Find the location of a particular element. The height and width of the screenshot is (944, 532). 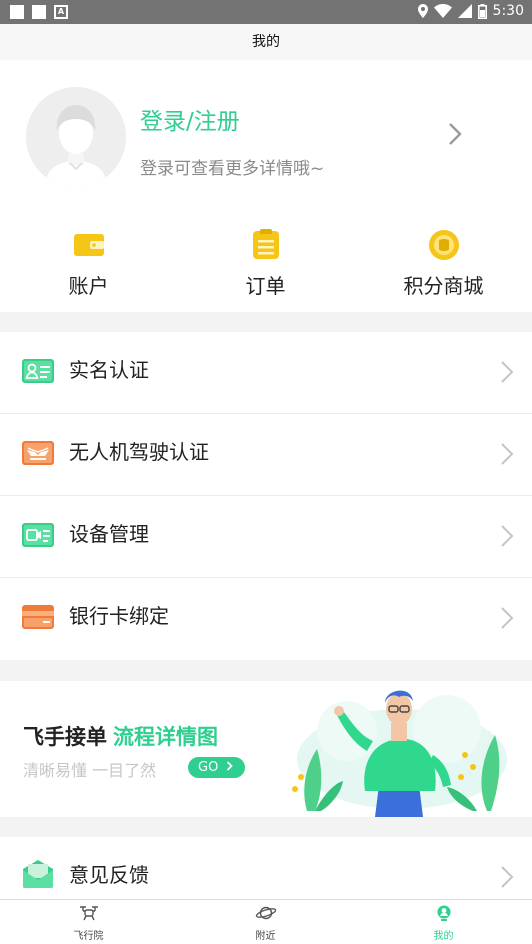

drone-license-icon is located at coordinates (38, 453).